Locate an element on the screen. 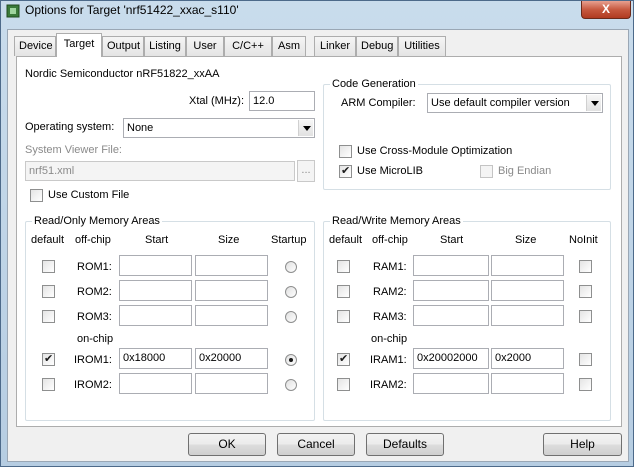  rom-header-offchip: off-chip is located at coordinates (93, 240).